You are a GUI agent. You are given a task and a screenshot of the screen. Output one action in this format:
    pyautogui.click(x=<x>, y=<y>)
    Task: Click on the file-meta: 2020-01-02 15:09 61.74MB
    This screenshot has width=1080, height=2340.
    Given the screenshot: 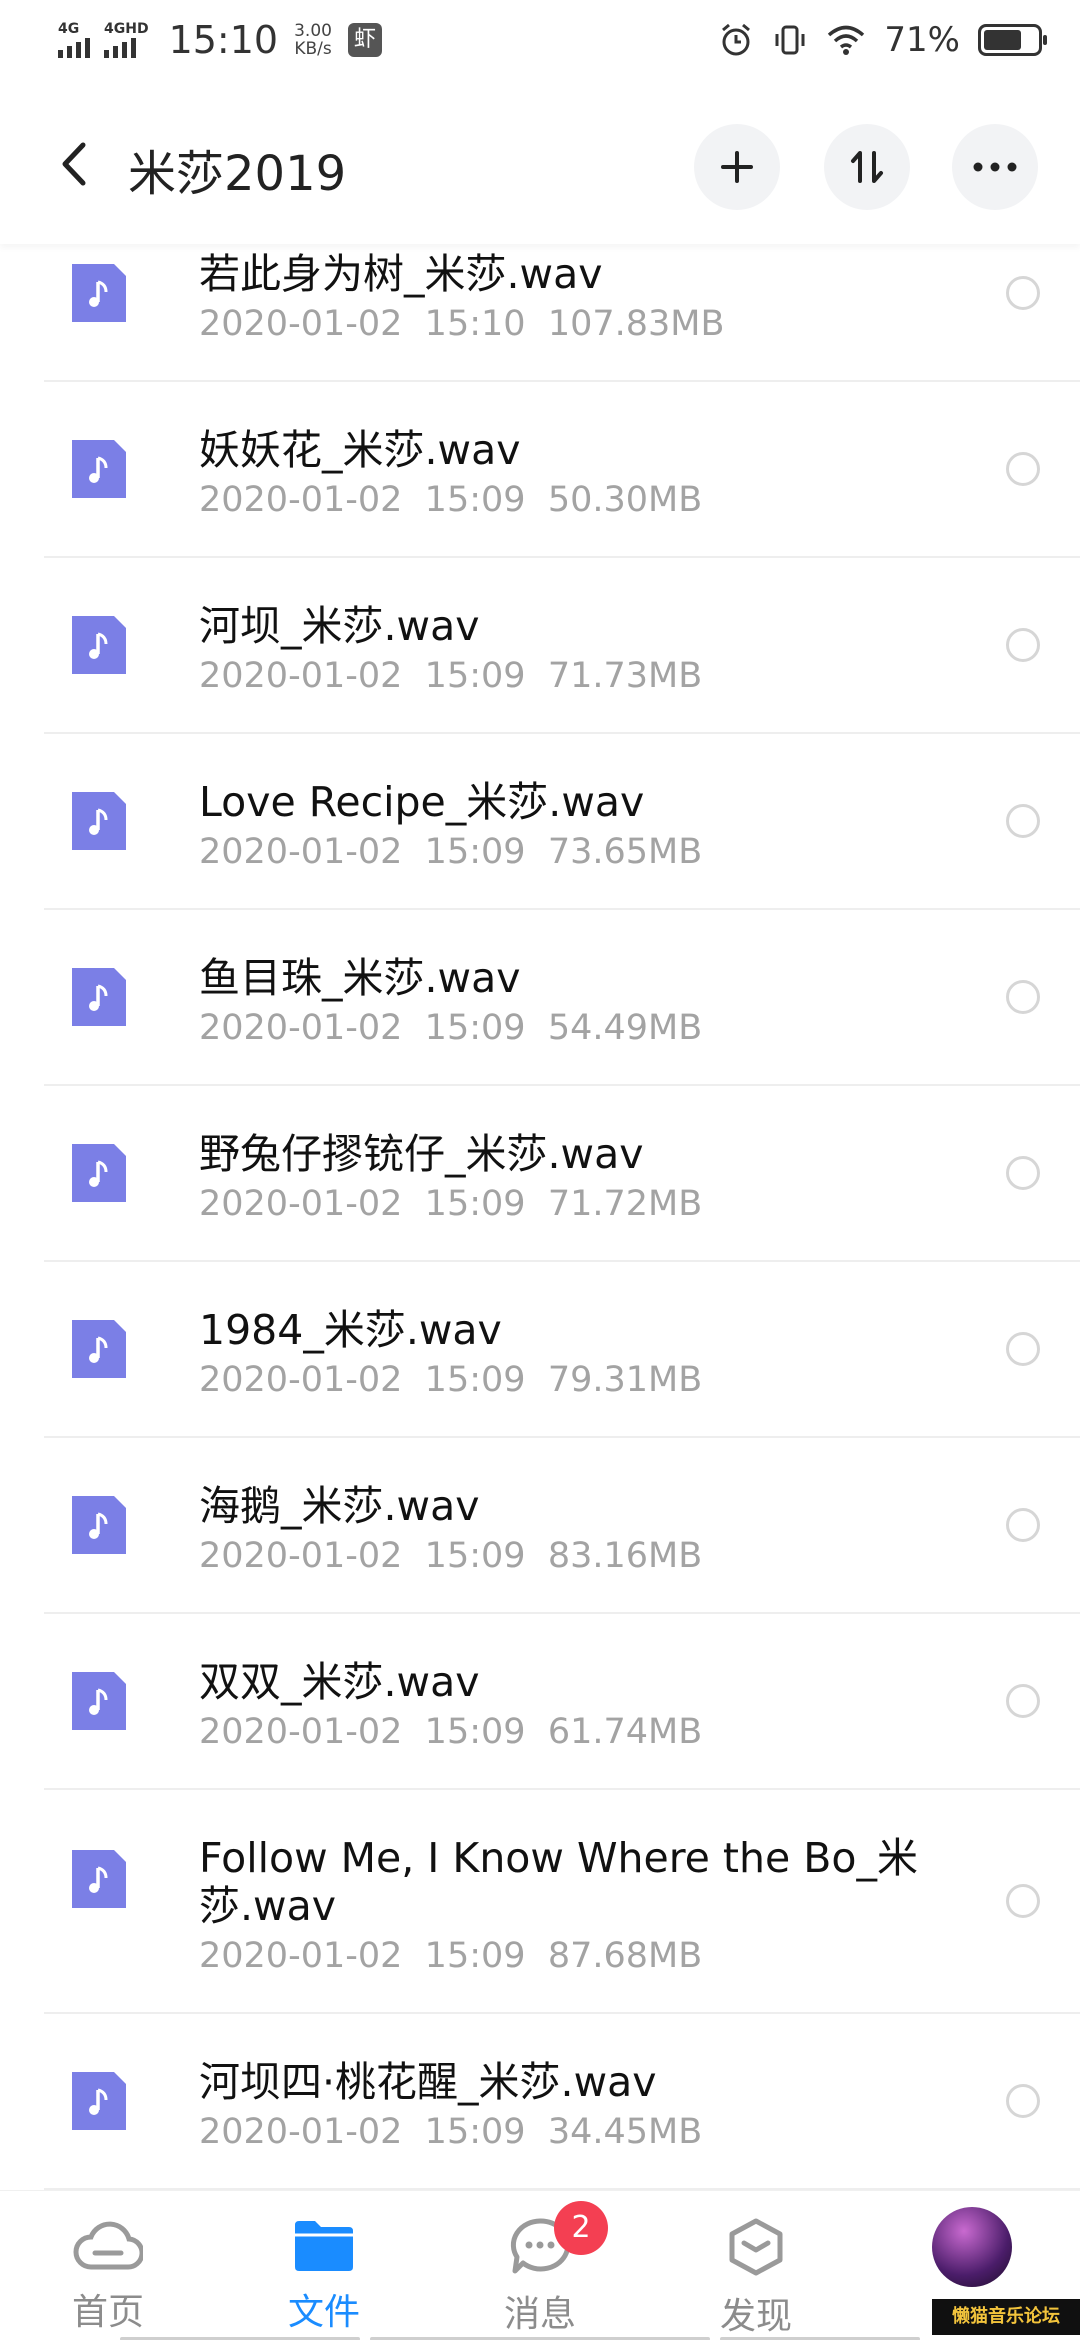 What is the action you would take?
    pyautogui.click(x=450, y=1732)
    